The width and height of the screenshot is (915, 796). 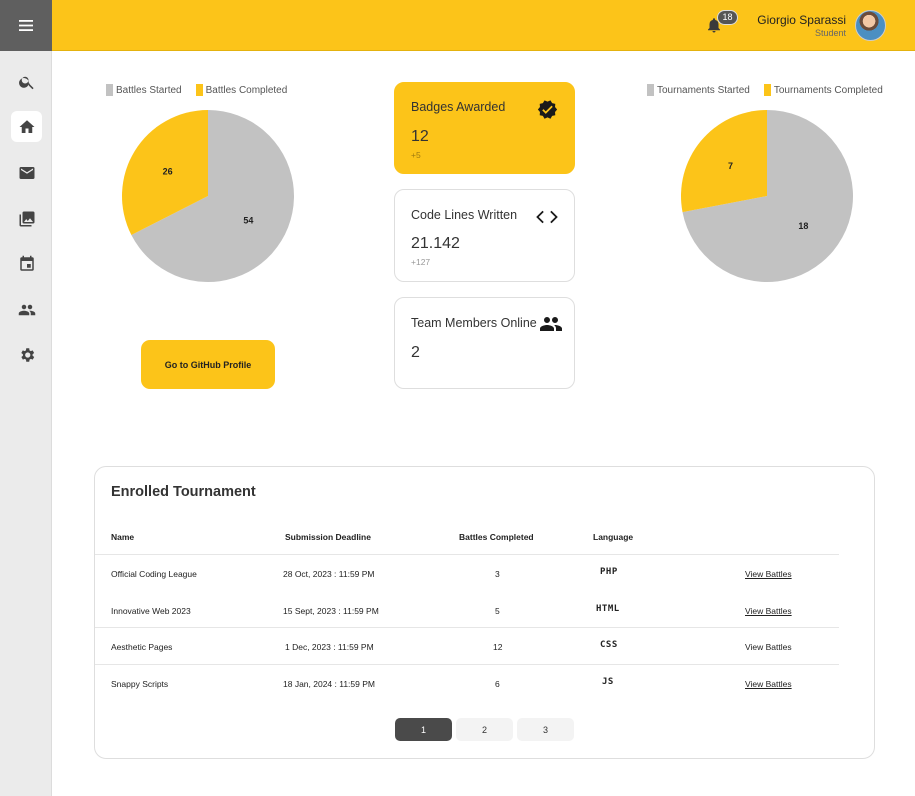 What do you see at coordinates (415, 352) in the screenshot?
I see `card-value: 2` at bounding box center [415, 352].